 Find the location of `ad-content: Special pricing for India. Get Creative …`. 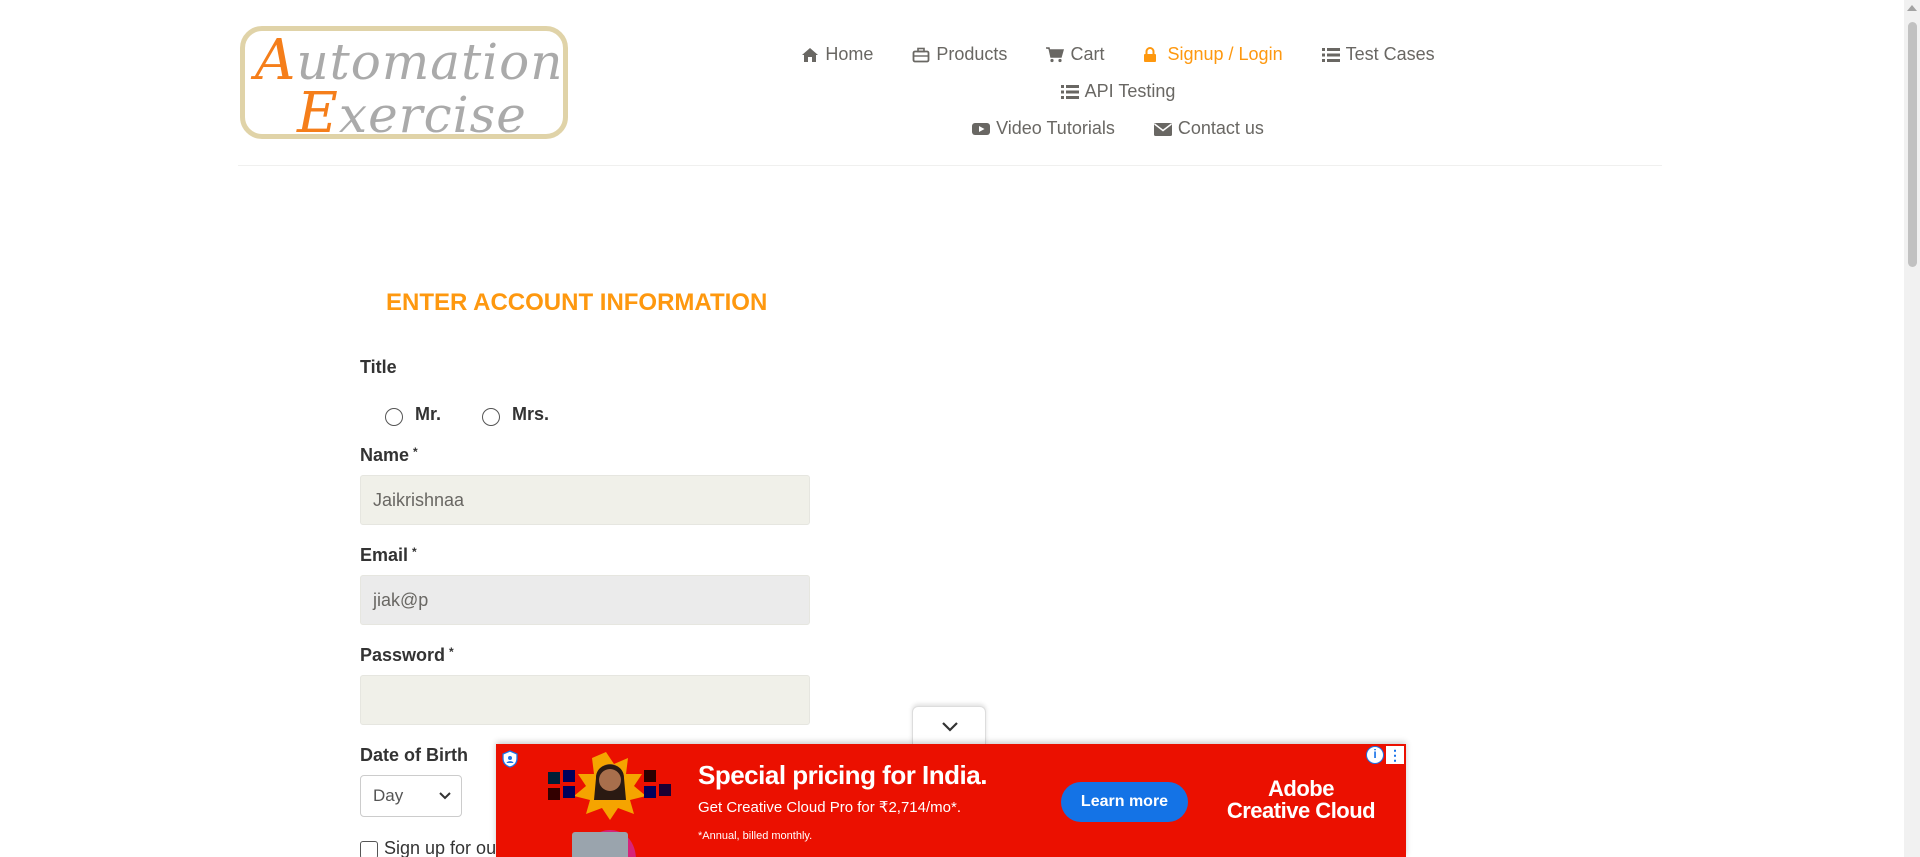

ad-content: Special pricing for India. Get Creative … is located at coordinates (951, 800).